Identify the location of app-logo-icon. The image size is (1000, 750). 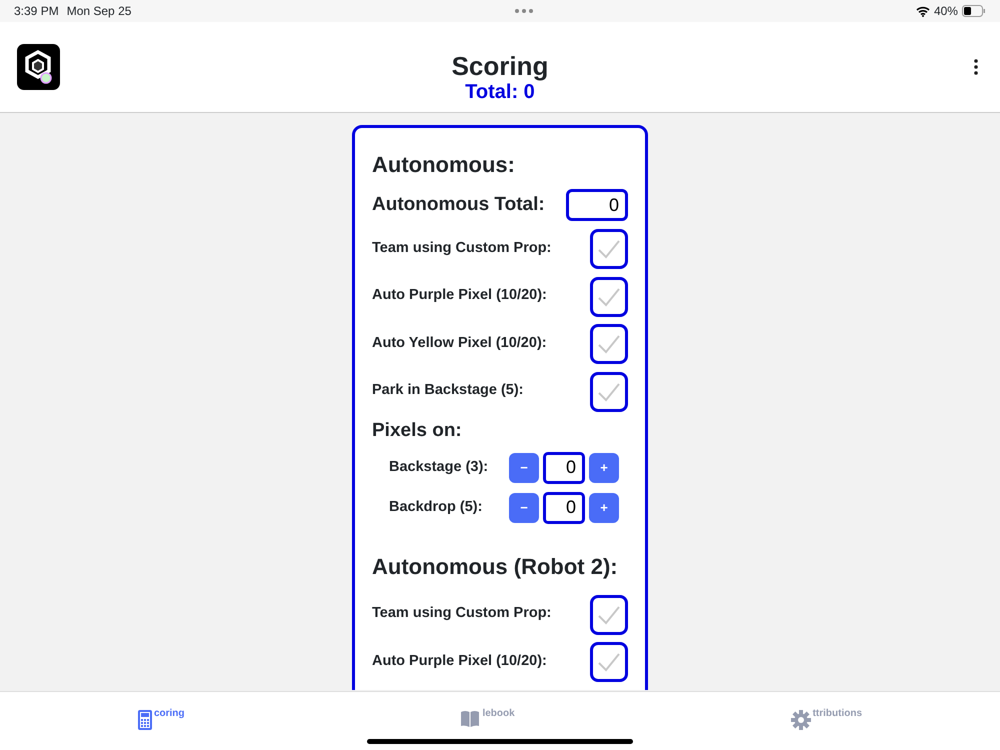
(38, 67).